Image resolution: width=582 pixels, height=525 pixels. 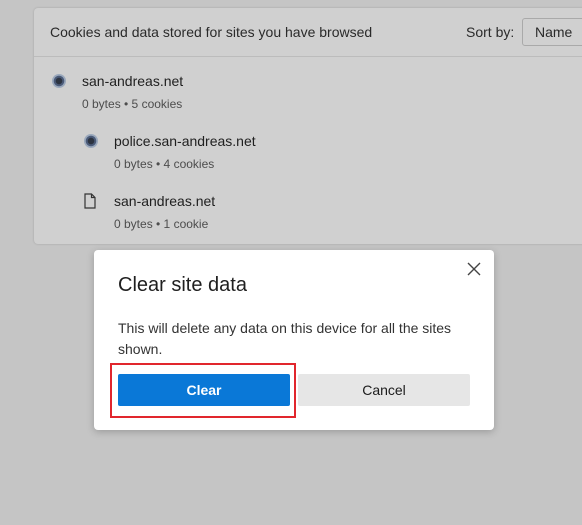 What do you see at coordinates (161, 224) in the screenshot?
I see `site-meta: 0 bytes • 1 cookie` at bounding box center [161, 224].